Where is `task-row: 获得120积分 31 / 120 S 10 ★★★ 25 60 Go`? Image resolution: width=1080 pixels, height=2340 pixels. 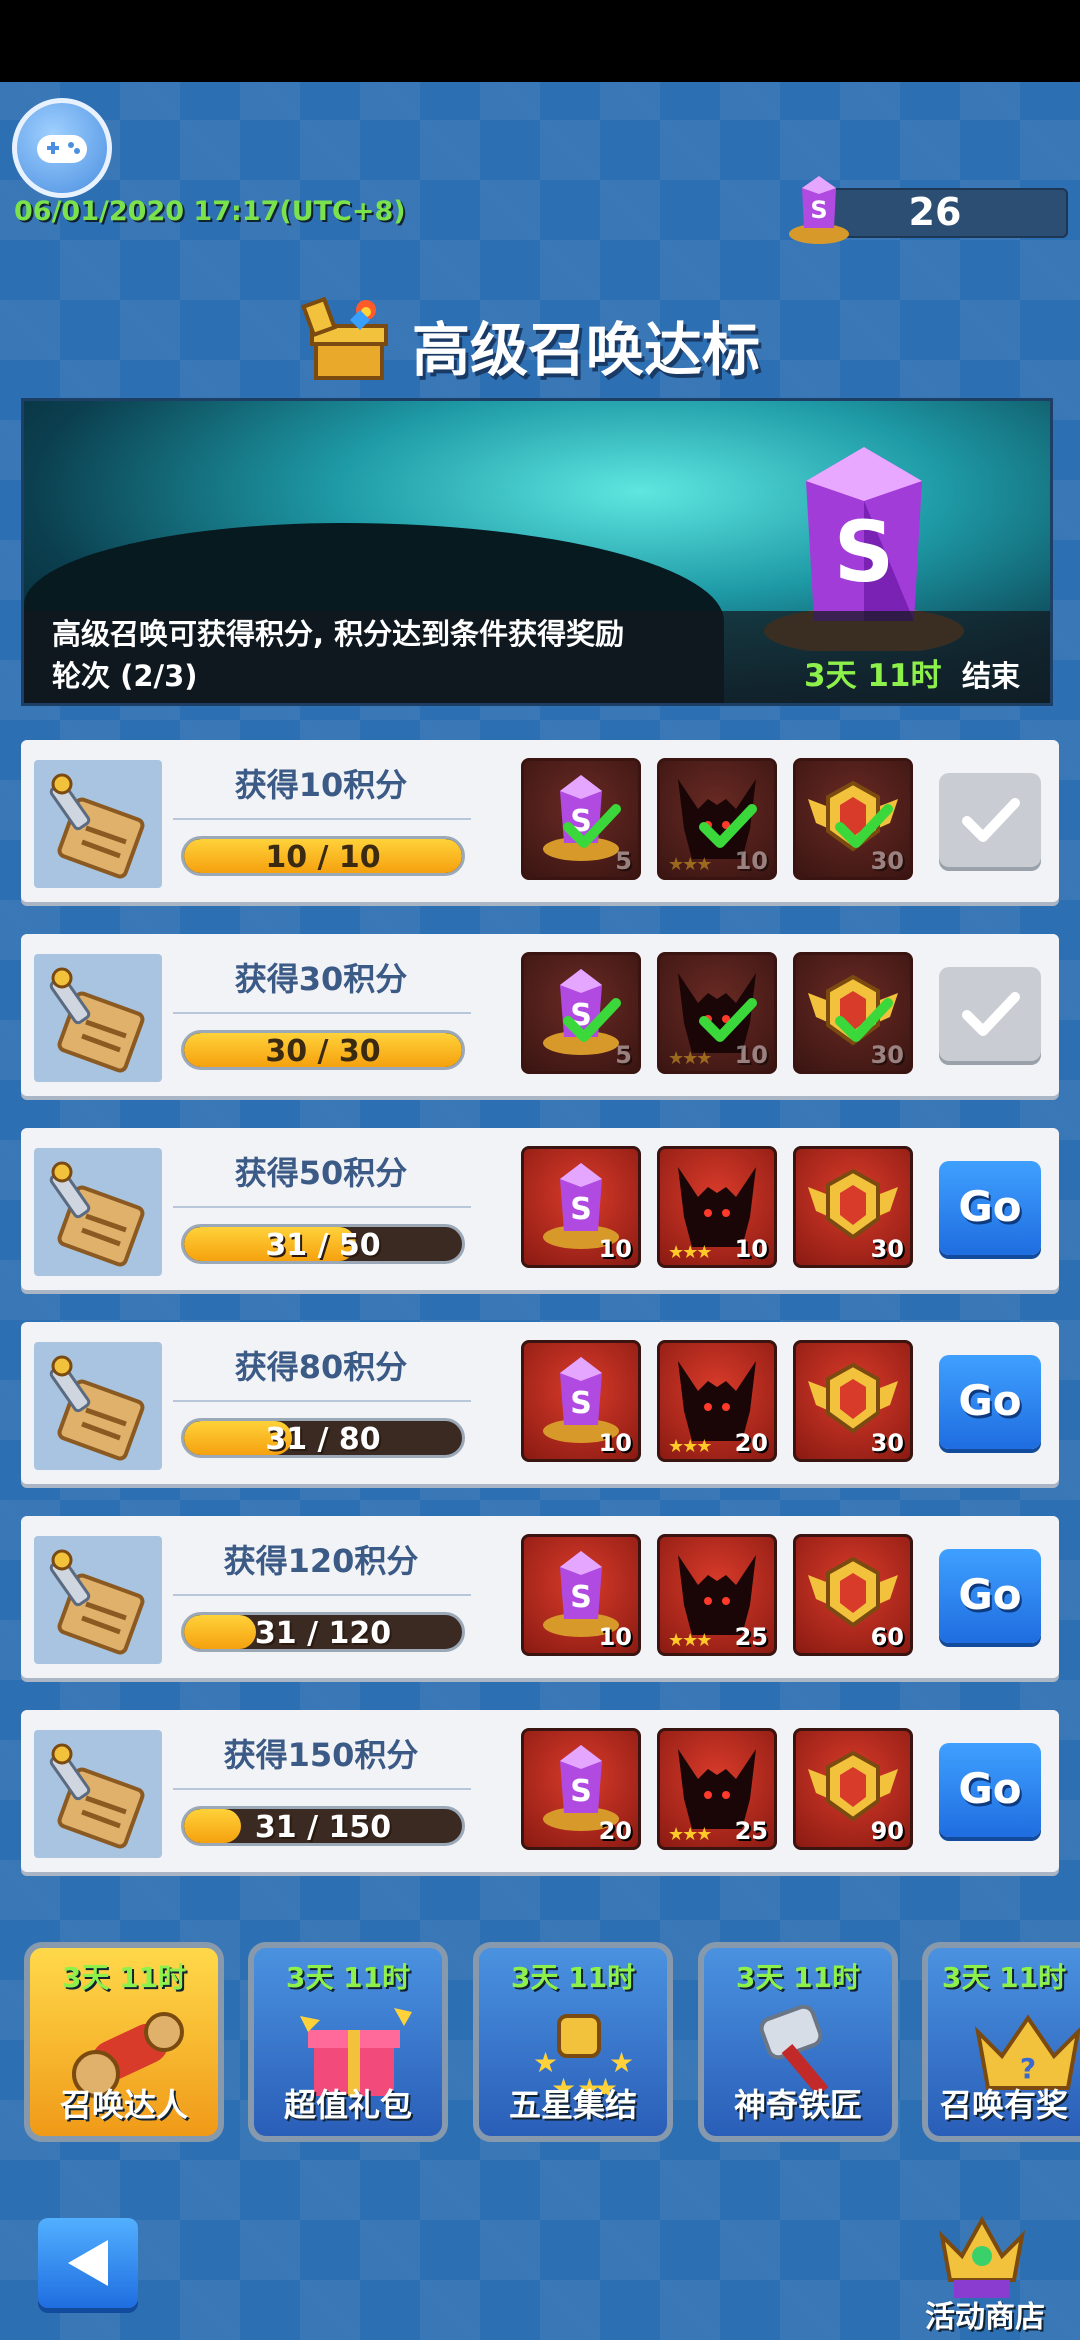 task-row: 获得120积分 31 / 120 S 10 ★★★ 25 60 Go is located at coordinates (540, 1597).